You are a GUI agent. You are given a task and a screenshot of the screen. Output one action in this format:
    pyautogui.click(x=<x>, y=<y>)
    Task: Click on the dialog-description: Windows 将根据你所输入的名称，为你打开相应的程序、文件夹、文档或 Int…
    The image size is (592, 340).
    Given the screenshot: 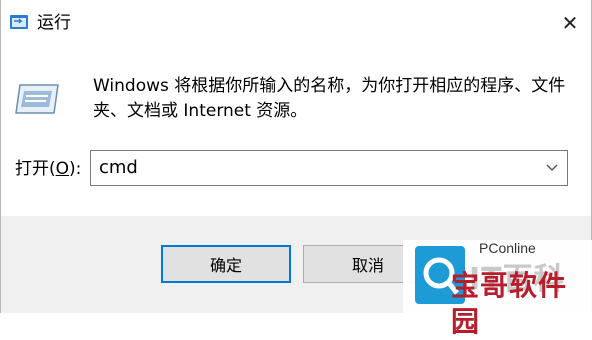 What is the action you would take?
    pyautogui.click(x=329, y=98)
    